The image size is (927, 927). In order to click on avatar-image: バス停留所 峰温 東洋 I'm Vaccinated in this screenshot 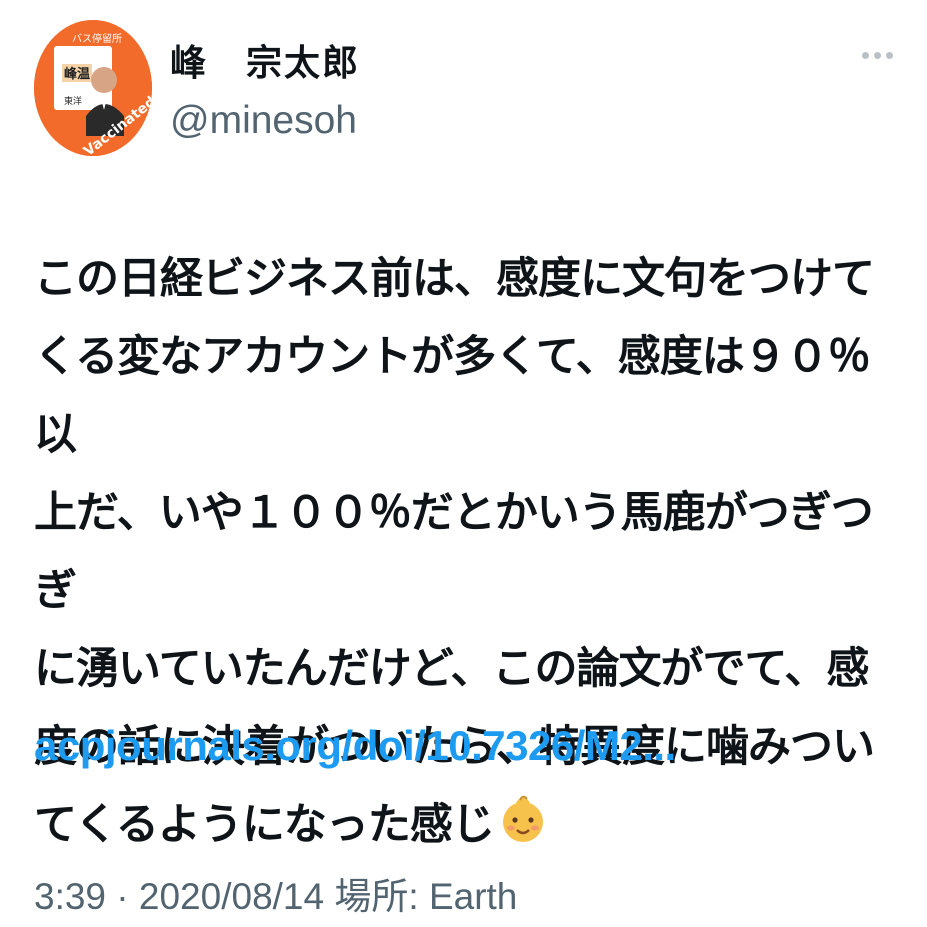, I will do `click(93, 88)`.